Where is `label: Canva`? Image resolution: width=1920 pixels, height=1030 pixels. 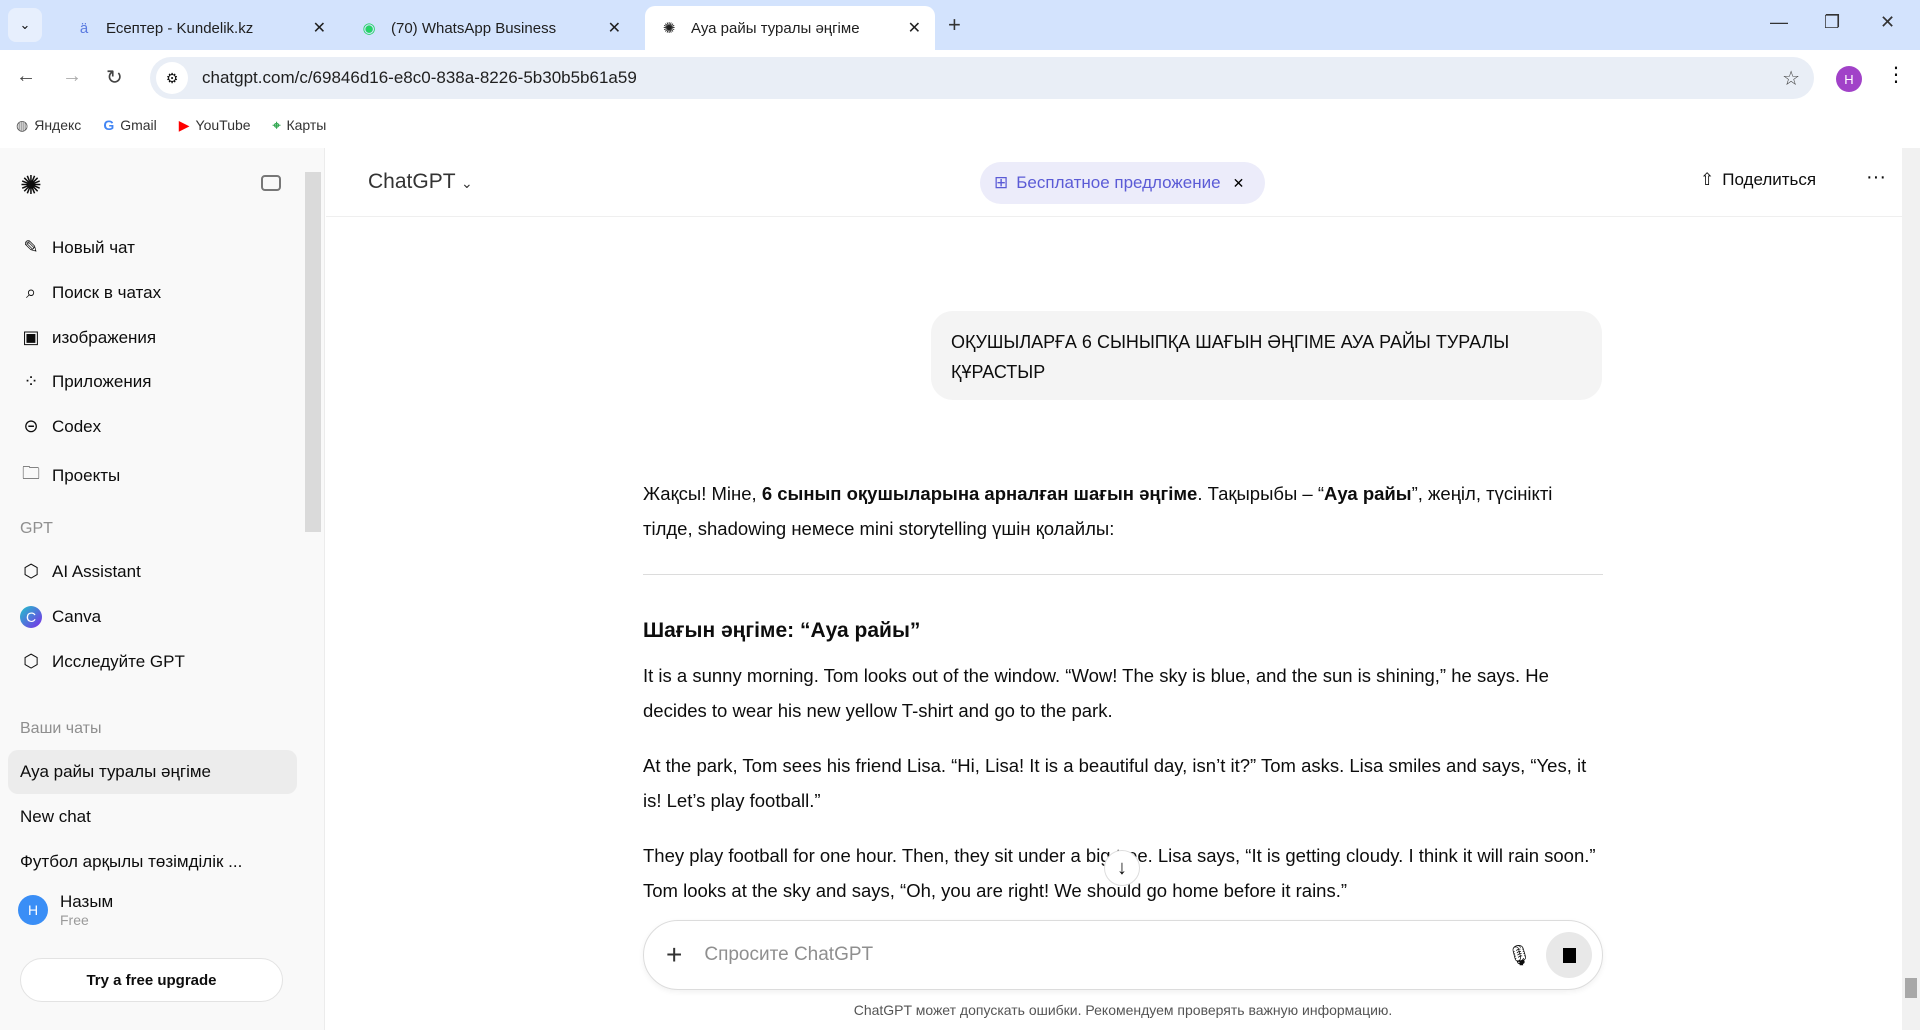
label: Canva is located at coordinates (77, 616).